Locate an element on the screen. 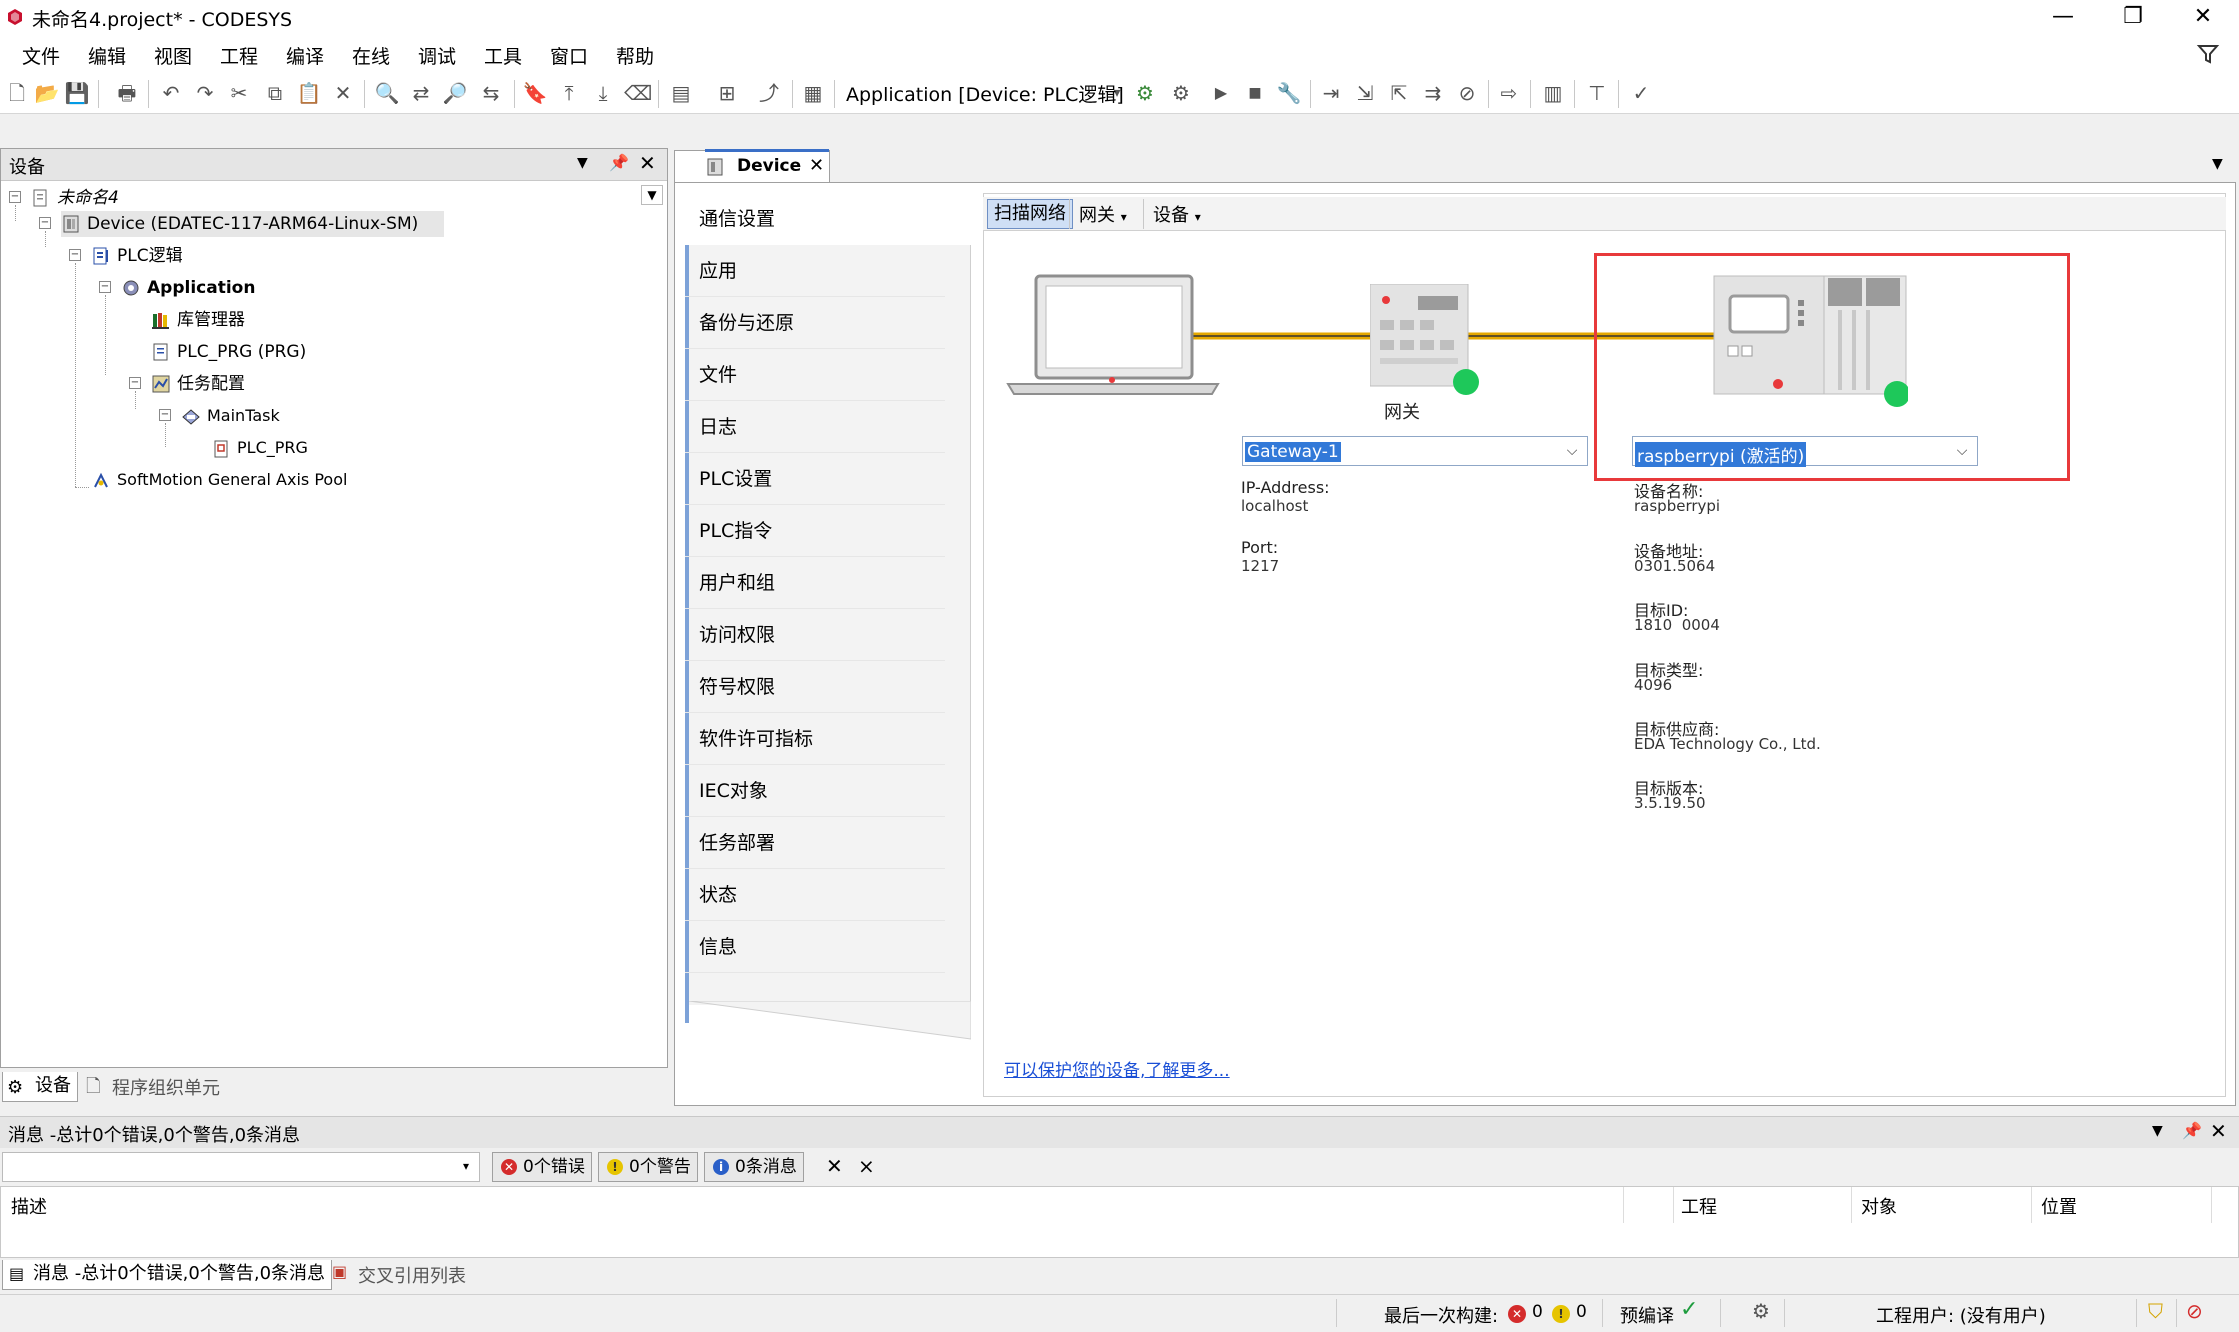 The width and height of the screenshot is (2239, 1332). close-tab-icon: ✕ is located at coordinates (816, 165).